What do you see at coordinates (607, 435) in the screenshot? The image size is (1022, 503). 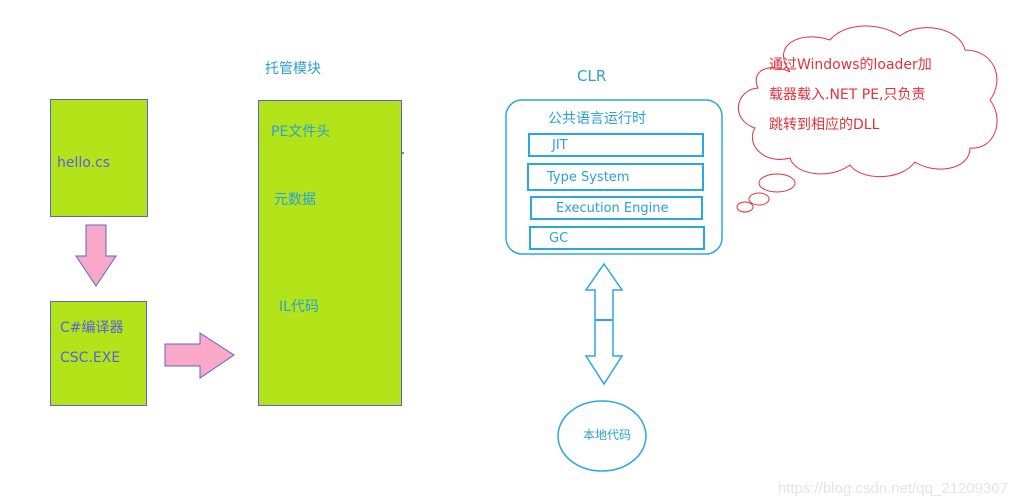 I see `native-code-label: 本地代码` at bounding box center [607, 435].